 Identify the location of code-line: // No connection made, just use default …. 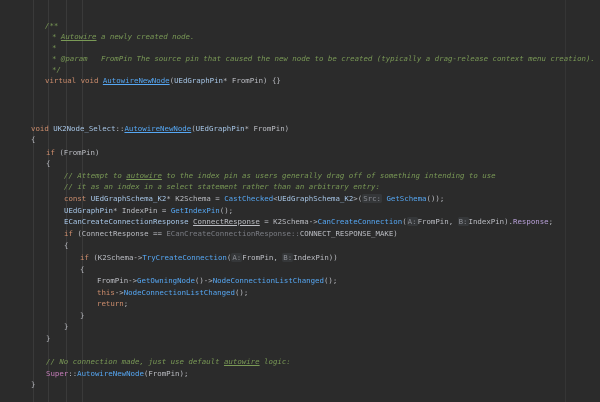
(168, 361).